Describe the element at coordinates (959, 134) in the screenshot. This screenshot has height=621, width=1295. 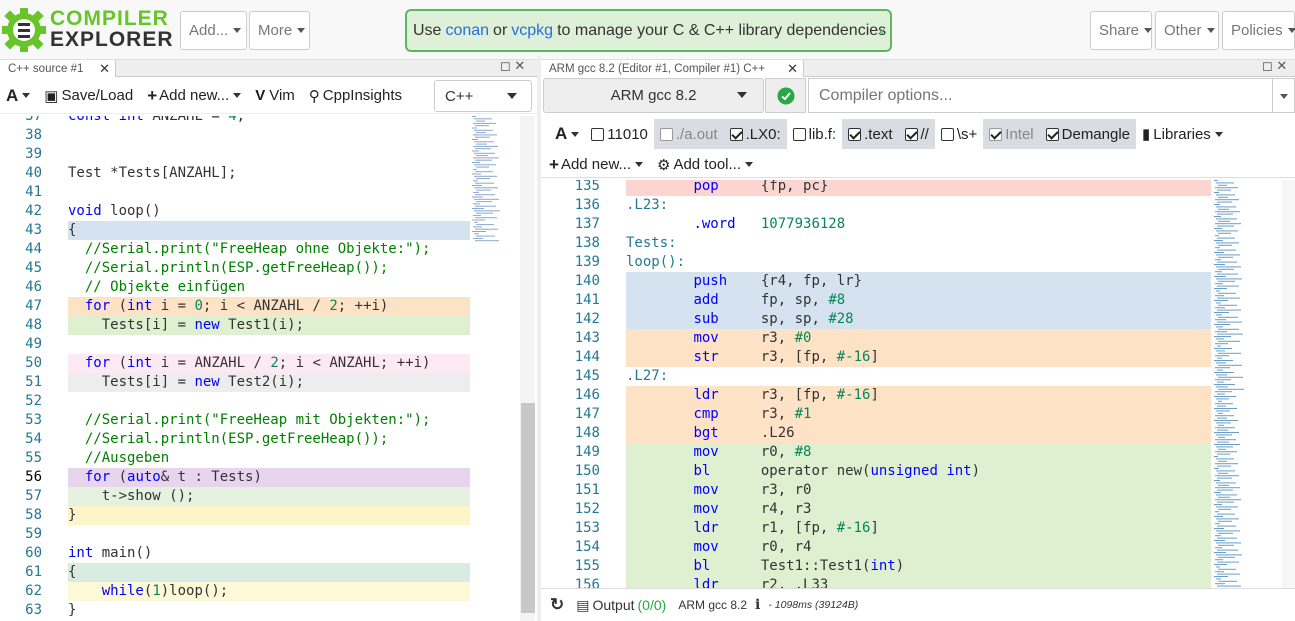
I see `filter-whitespace: \s+` at that location.